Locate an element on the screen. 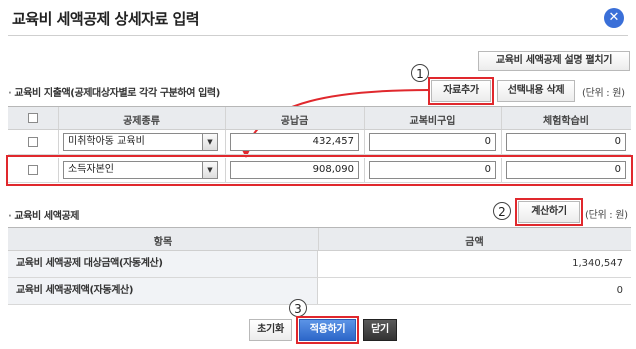 This screenshot has width=636, height=349. tax-row-label: 교육비 세액공제액(자동계산) is located at coordinates (163, 291).